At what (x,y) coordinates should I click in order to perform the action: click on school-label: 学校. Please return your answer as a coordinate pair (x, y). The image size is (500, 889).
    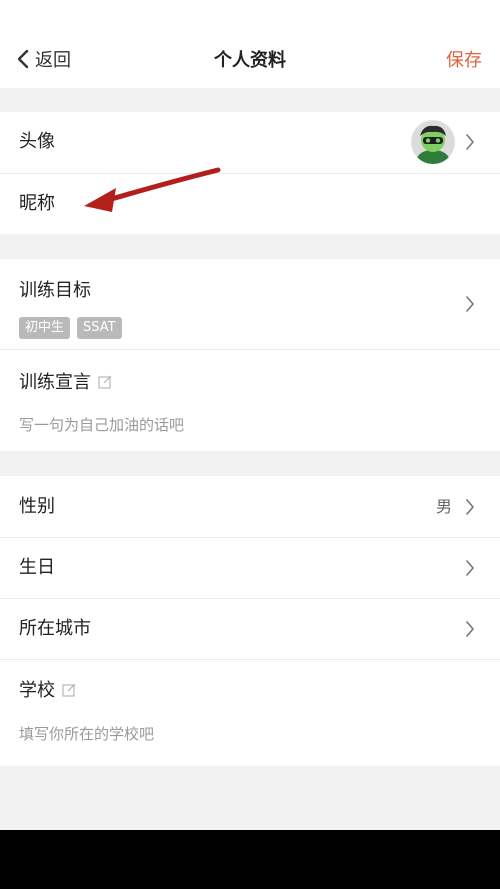
    Looking at the image, I should click on (37, 690).